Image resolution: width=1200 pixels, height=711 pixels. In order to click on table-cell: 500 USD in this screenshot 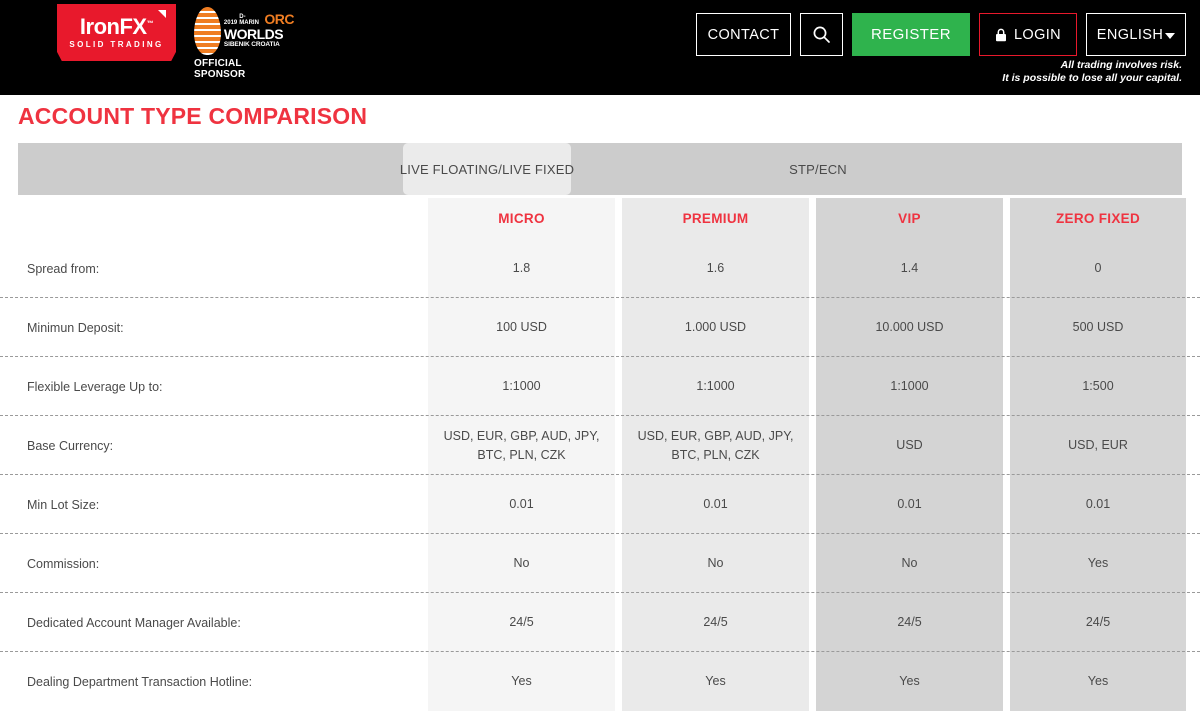, I will do `click(1098, 327)`.